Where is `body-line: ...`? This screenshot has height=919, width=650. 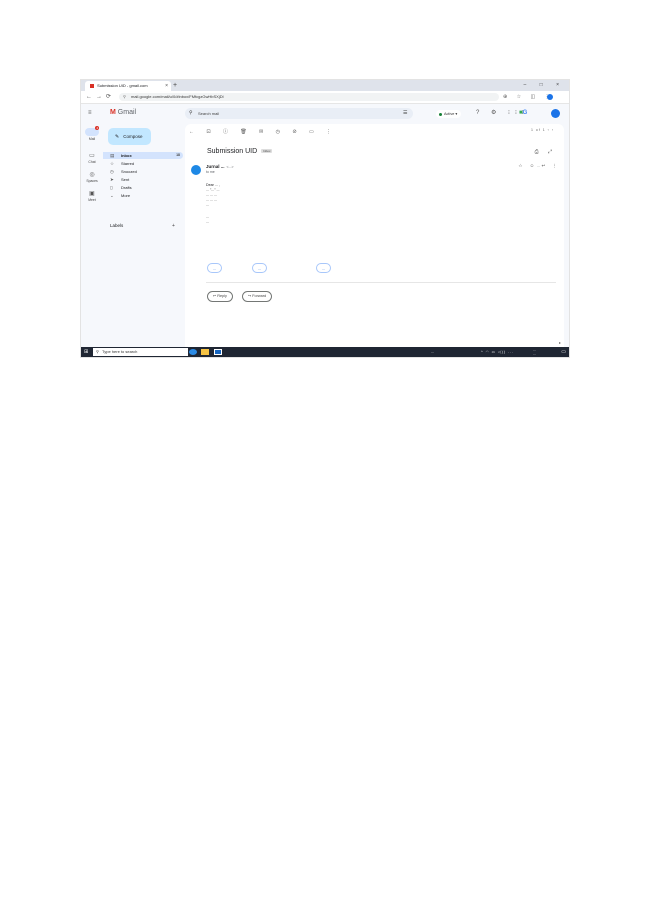 body-line: ... is located at coordinates (207, 205).